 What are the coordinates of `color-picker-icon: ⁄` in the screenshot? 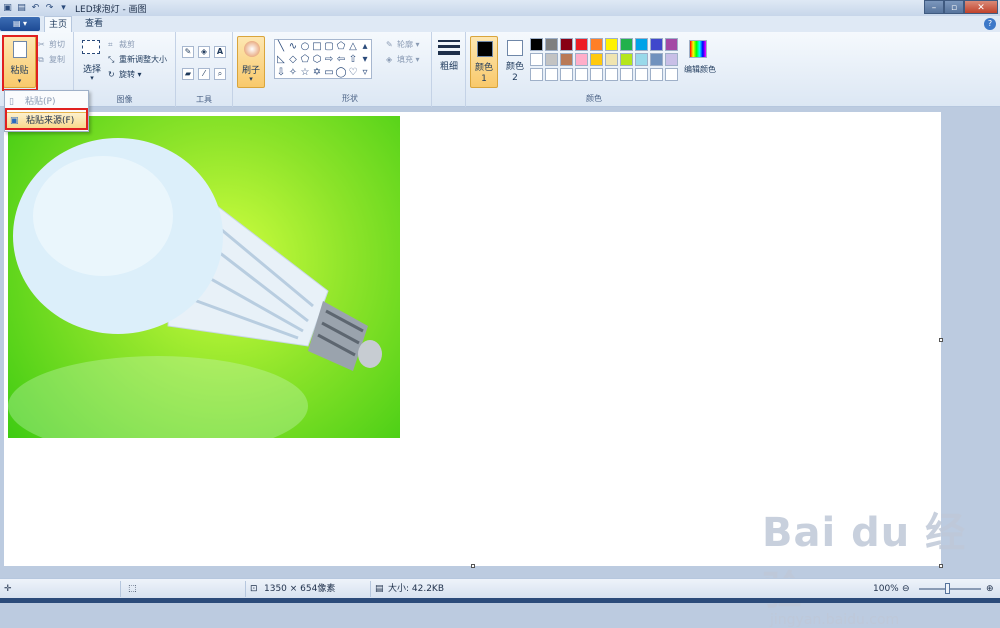 It's located at (204, 74).